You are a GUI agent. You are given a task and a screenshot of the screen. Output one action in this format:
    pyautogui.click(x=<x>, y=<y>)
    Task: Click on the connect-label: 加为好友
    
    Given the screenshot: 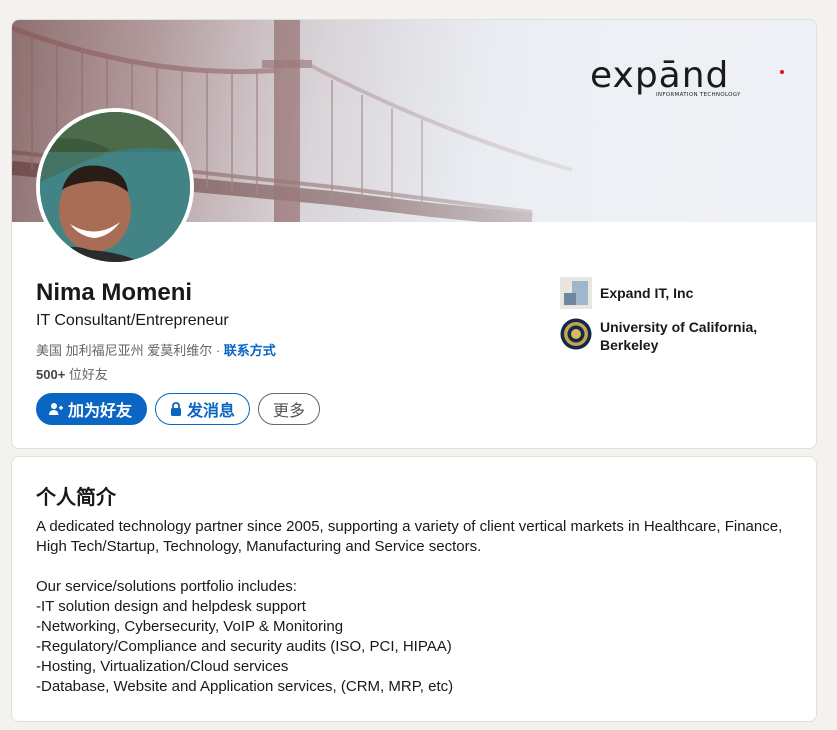 What is the action you would take?
    pyautogui.click(x=100, y=410)
    